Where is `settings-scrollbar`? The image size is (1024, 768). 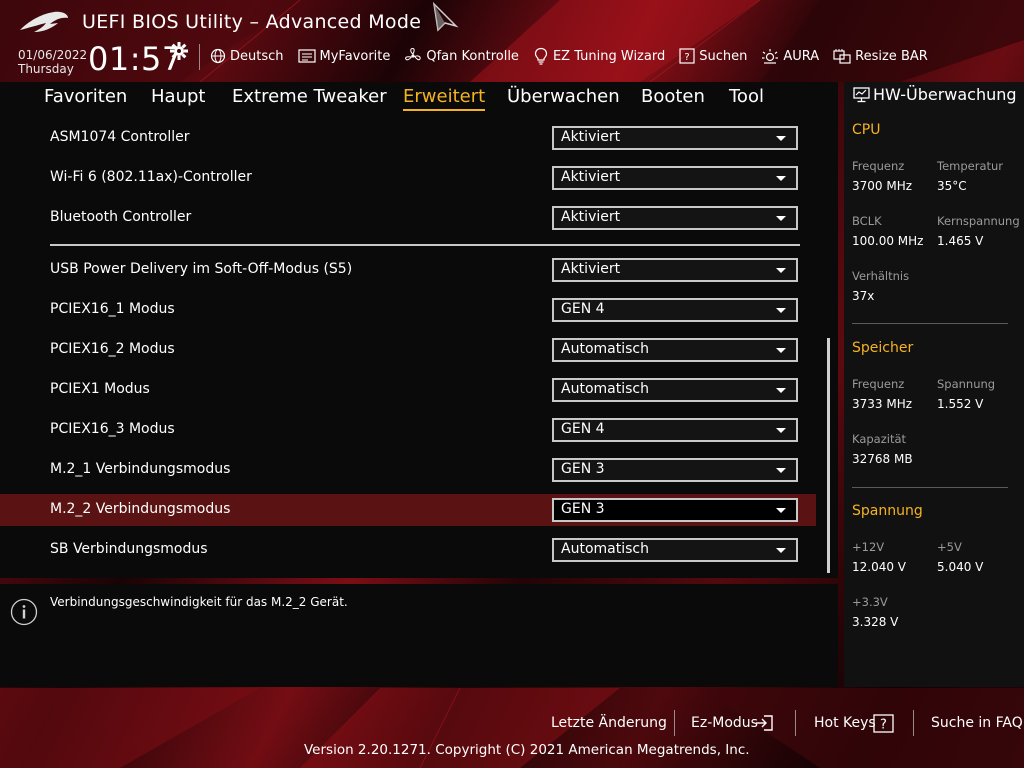 settings-scrollbar is located at coordinates (828, 455).